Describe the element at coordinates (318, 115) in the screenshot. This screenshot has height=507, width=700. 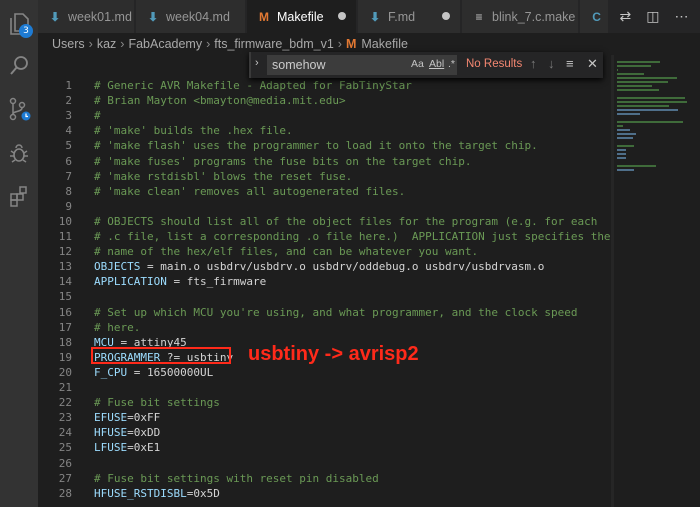
I see `code-line: 3 #` at that location.